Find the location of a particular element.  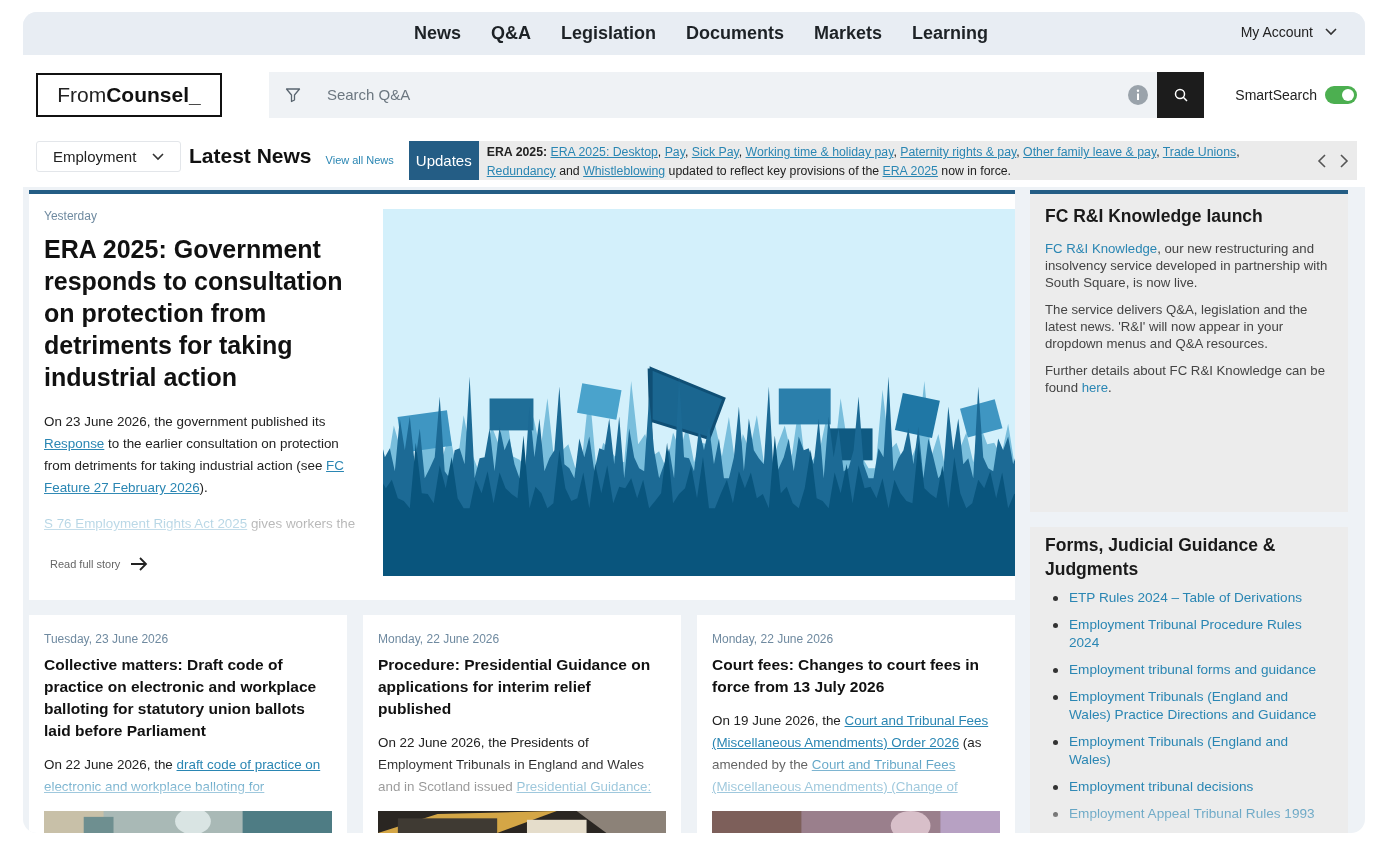

section-title: Latest News is located at coordinates (250, 156).